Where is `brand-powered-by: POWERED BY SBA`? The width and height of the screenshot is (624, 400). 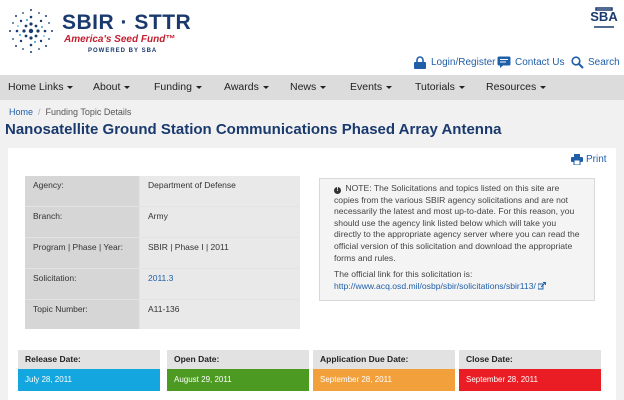 brand-powered-by: POWERED BY SBA is located at coordinates (123, 51).